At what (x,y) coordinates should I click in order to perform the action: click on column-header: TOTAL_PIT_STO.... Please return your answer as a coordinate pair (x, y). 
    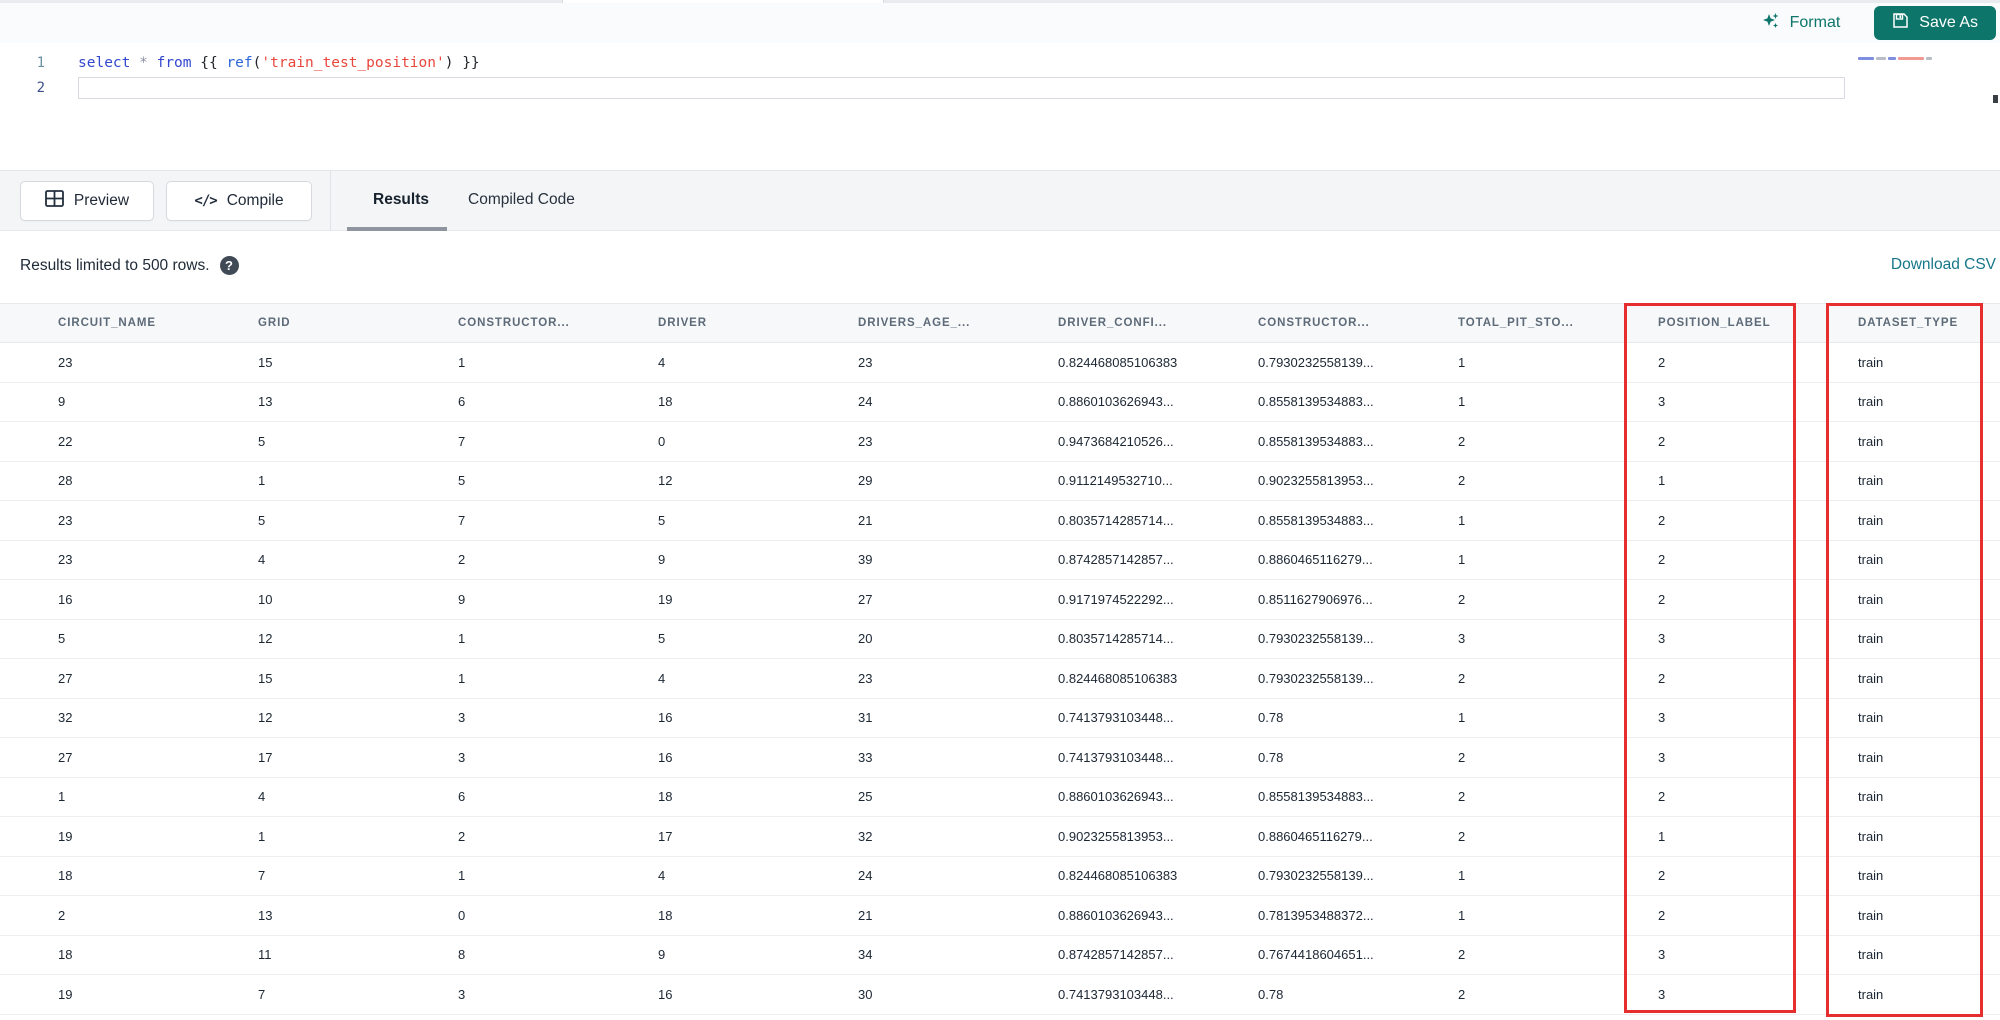
    Looking at the image, I should click on (1516, 323).